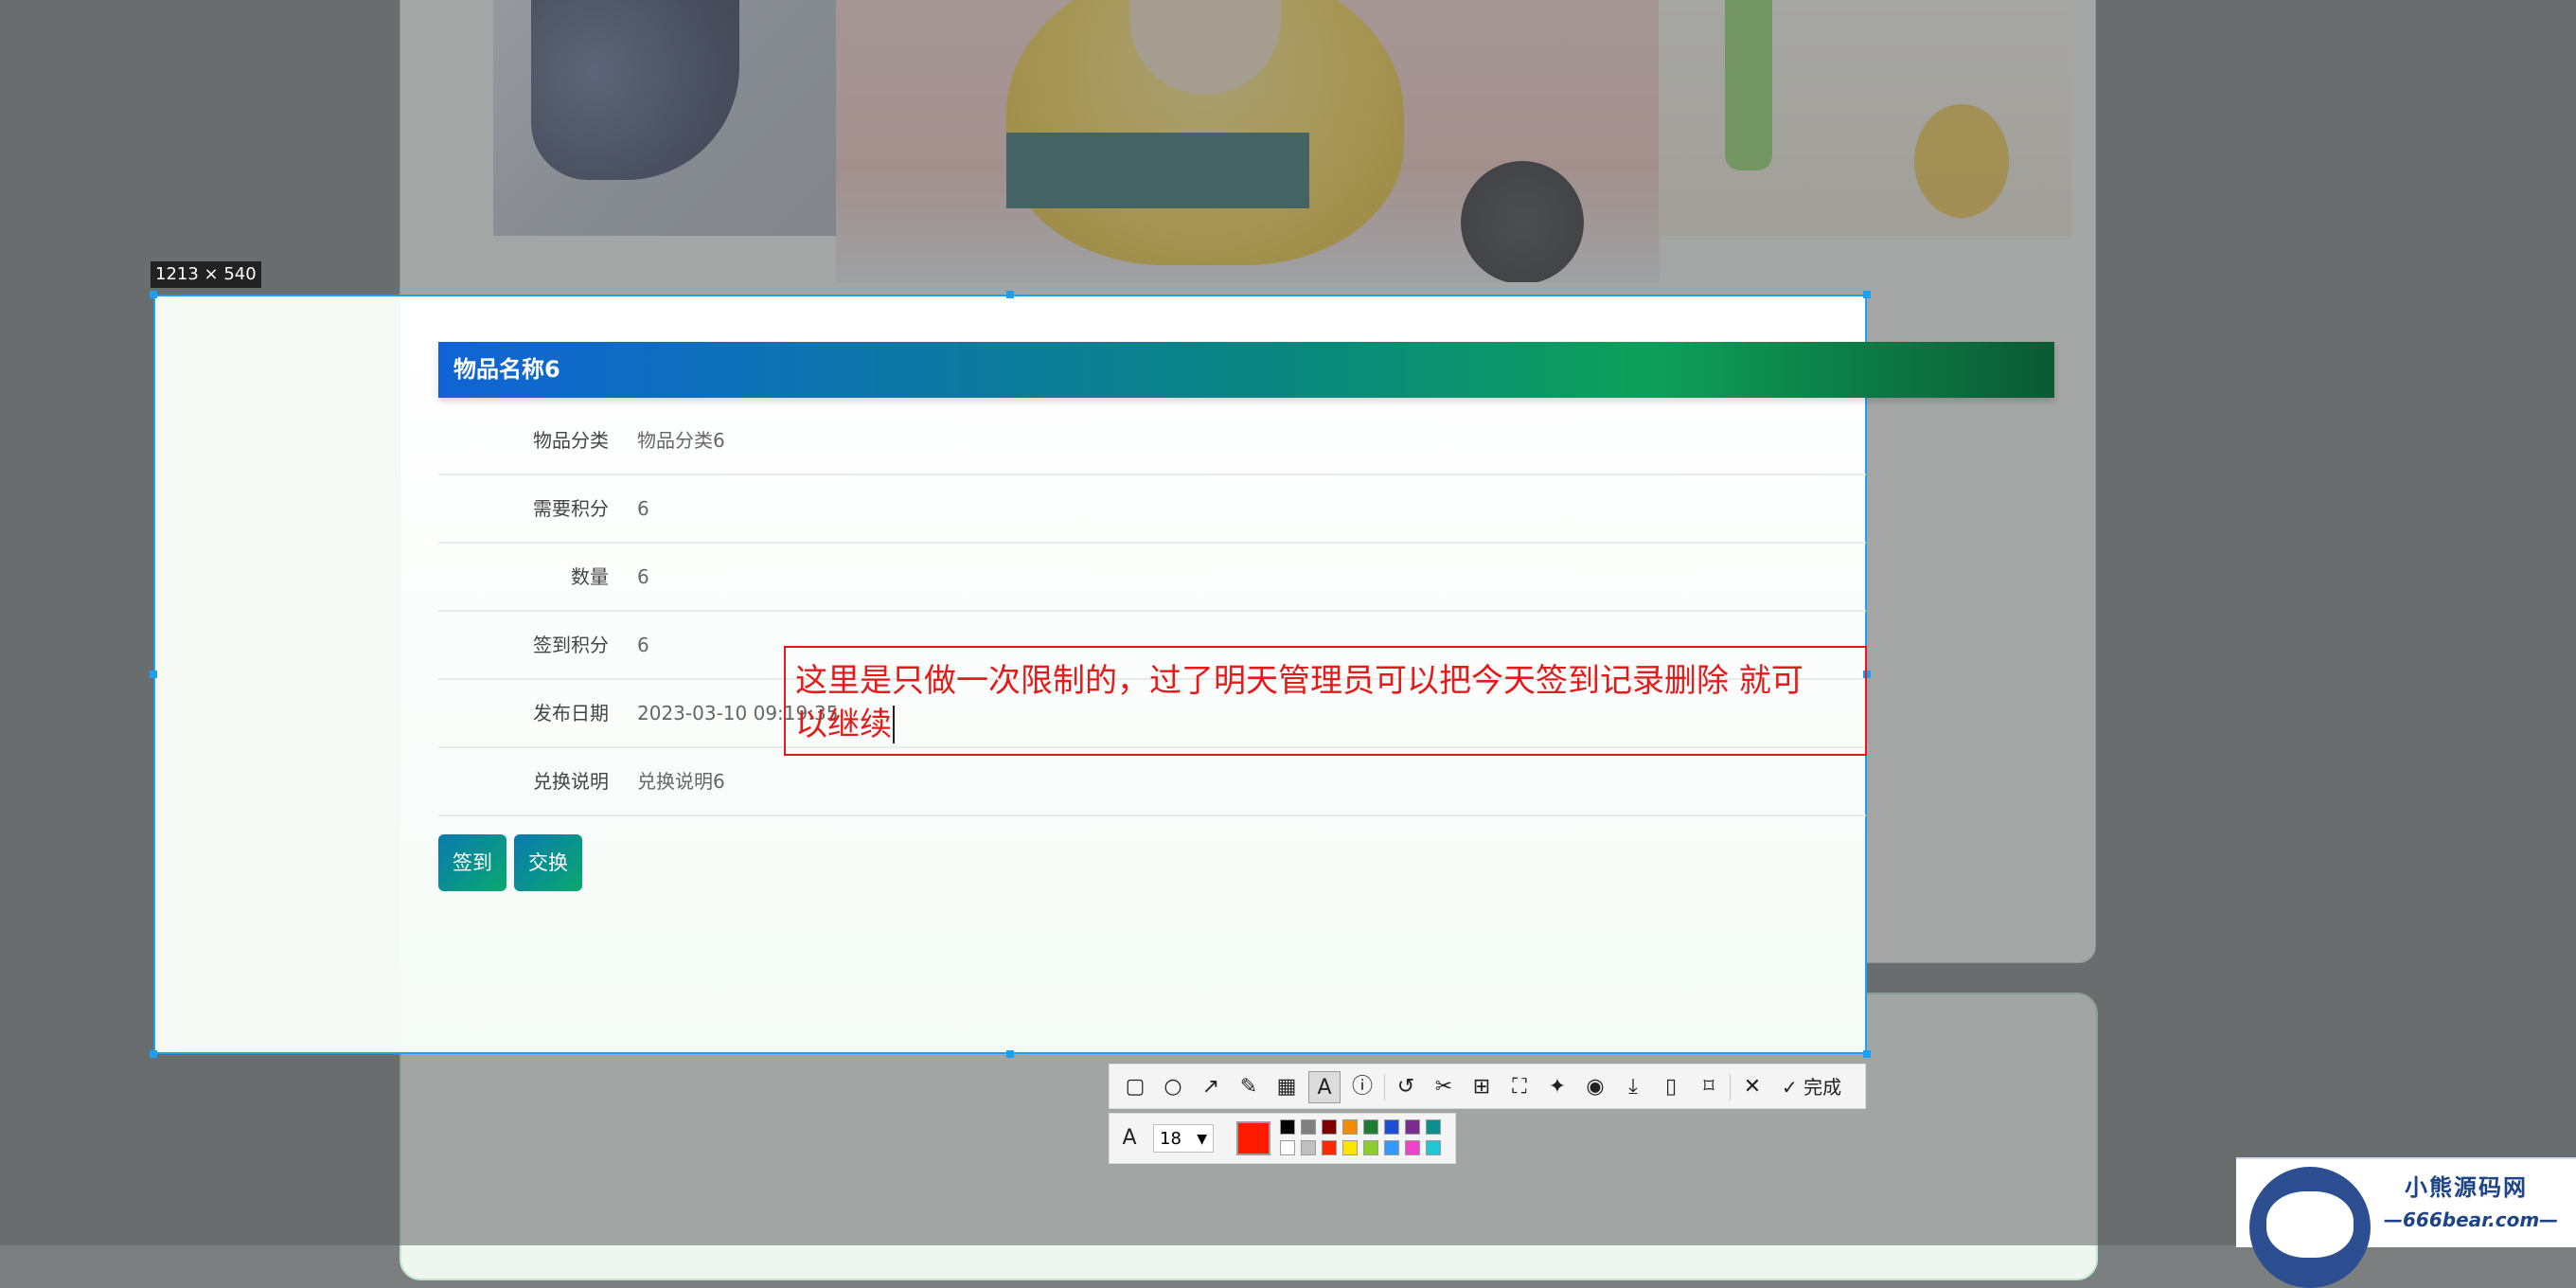 The width and height of the screenshot is (2576, 1288). Describe the element at coordinates (681, 440) in the screenshot. I see `detail-value: 物品分类6` at that location.